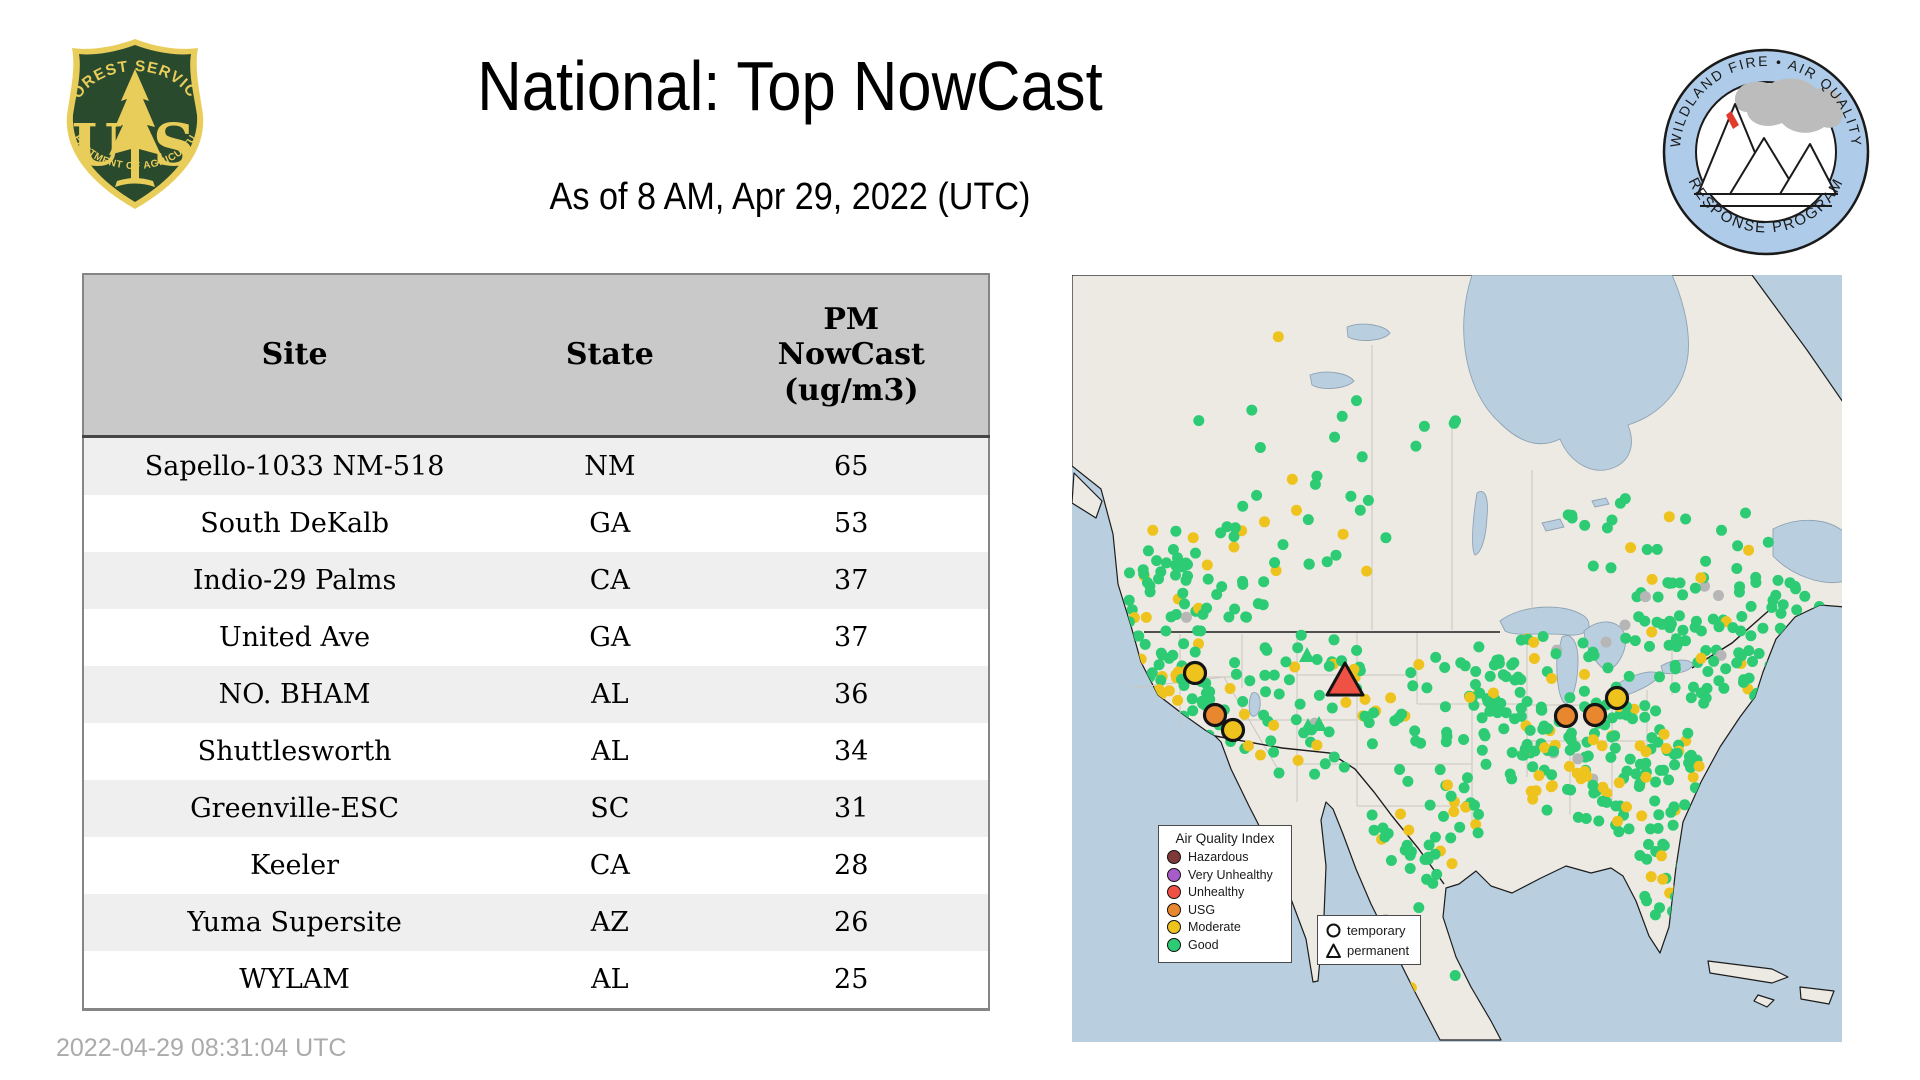 The width and height of the screenshot is (1920, 1080). Describe the element at coordinates (851, 465) in the screenshot. I see `pm-cell: 65` at that location.